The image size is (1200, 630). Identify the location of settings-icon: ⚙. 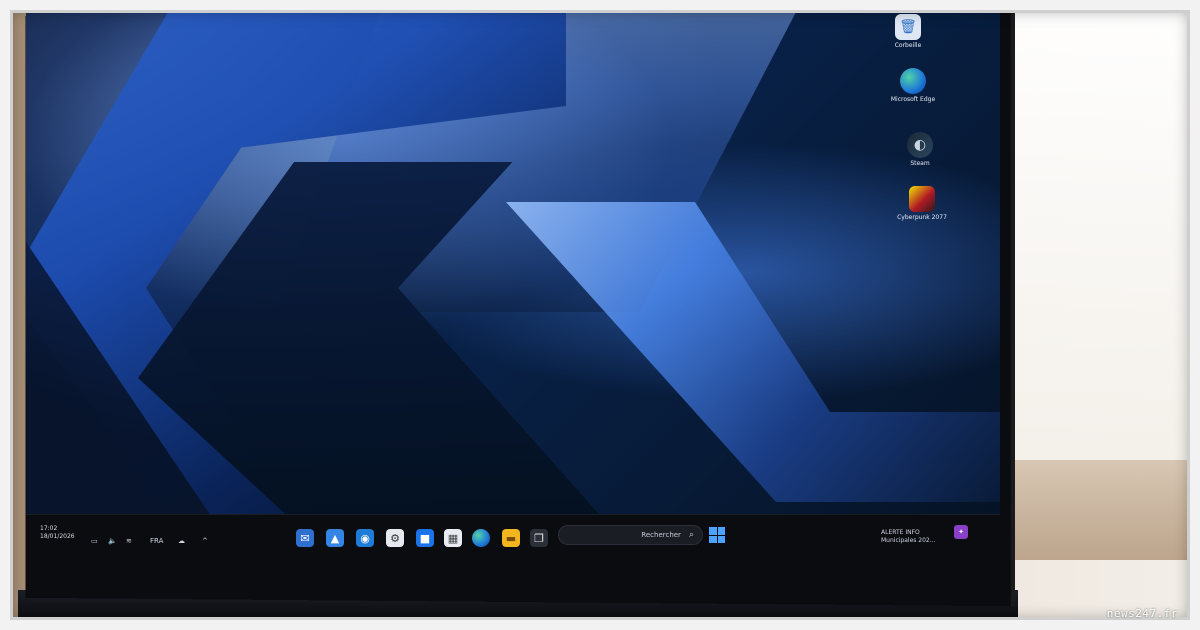
(395, 538).